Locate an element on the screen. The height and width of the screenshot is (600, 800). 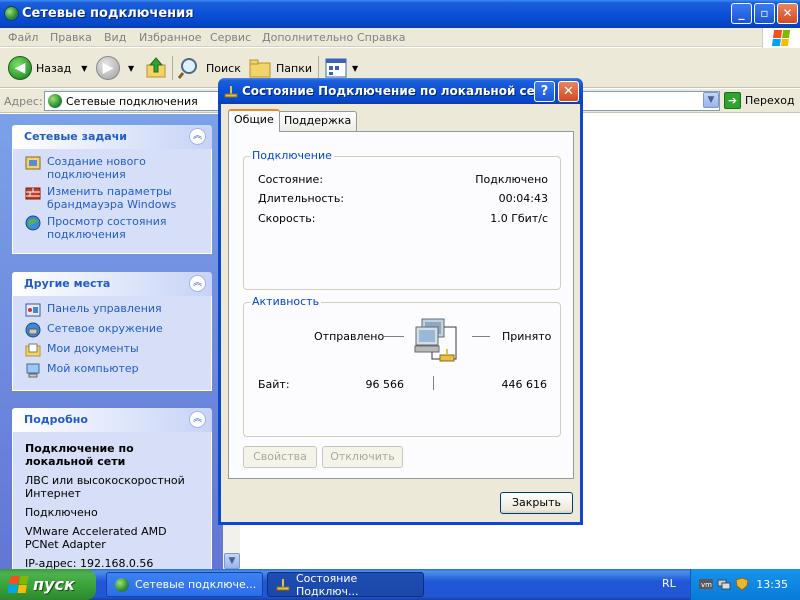
tab-general: Общие is located at coordinates (254, 120).